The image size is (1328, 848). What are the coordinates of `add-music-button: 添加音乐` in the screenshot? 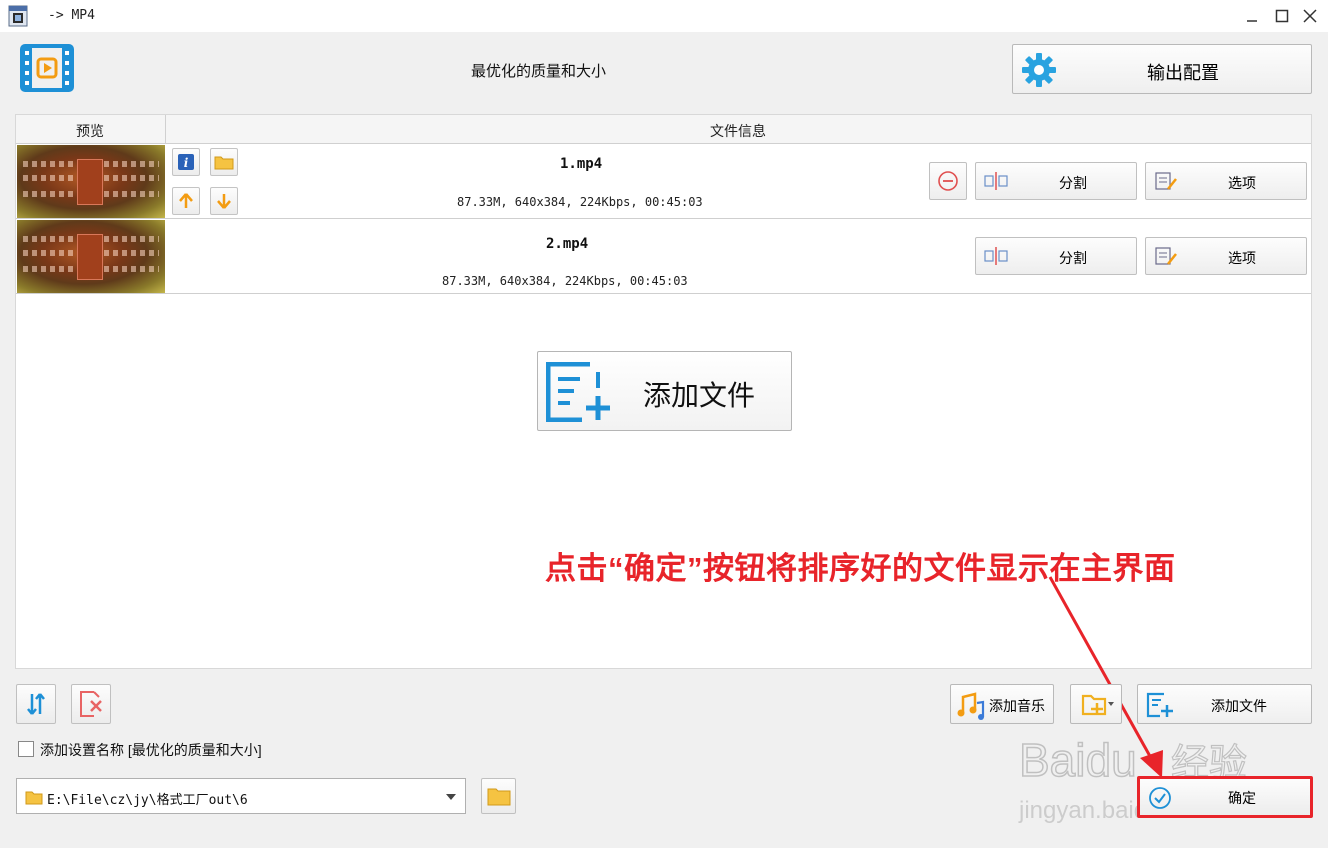 It's located at (1002, 704).